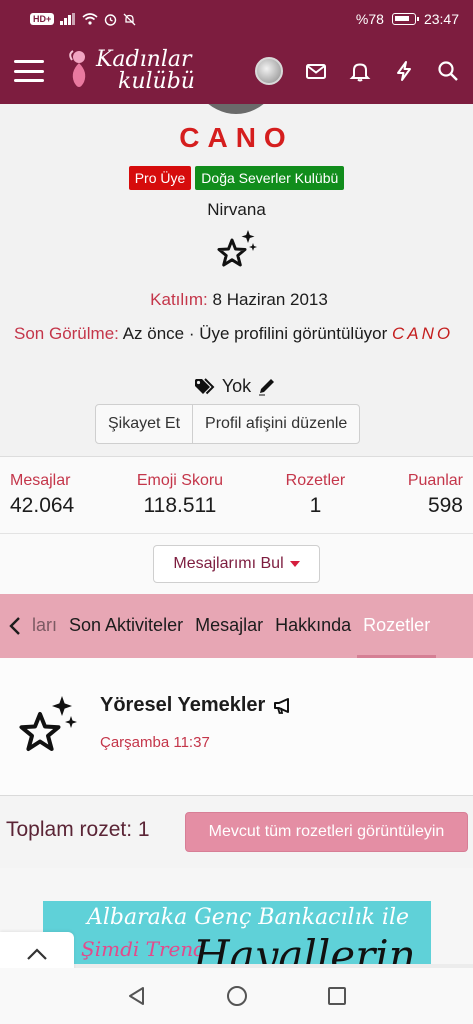  Describe the element at coordinates (40, 480) in the screenshot. I see `stat-label: Mesajlar` at that location.